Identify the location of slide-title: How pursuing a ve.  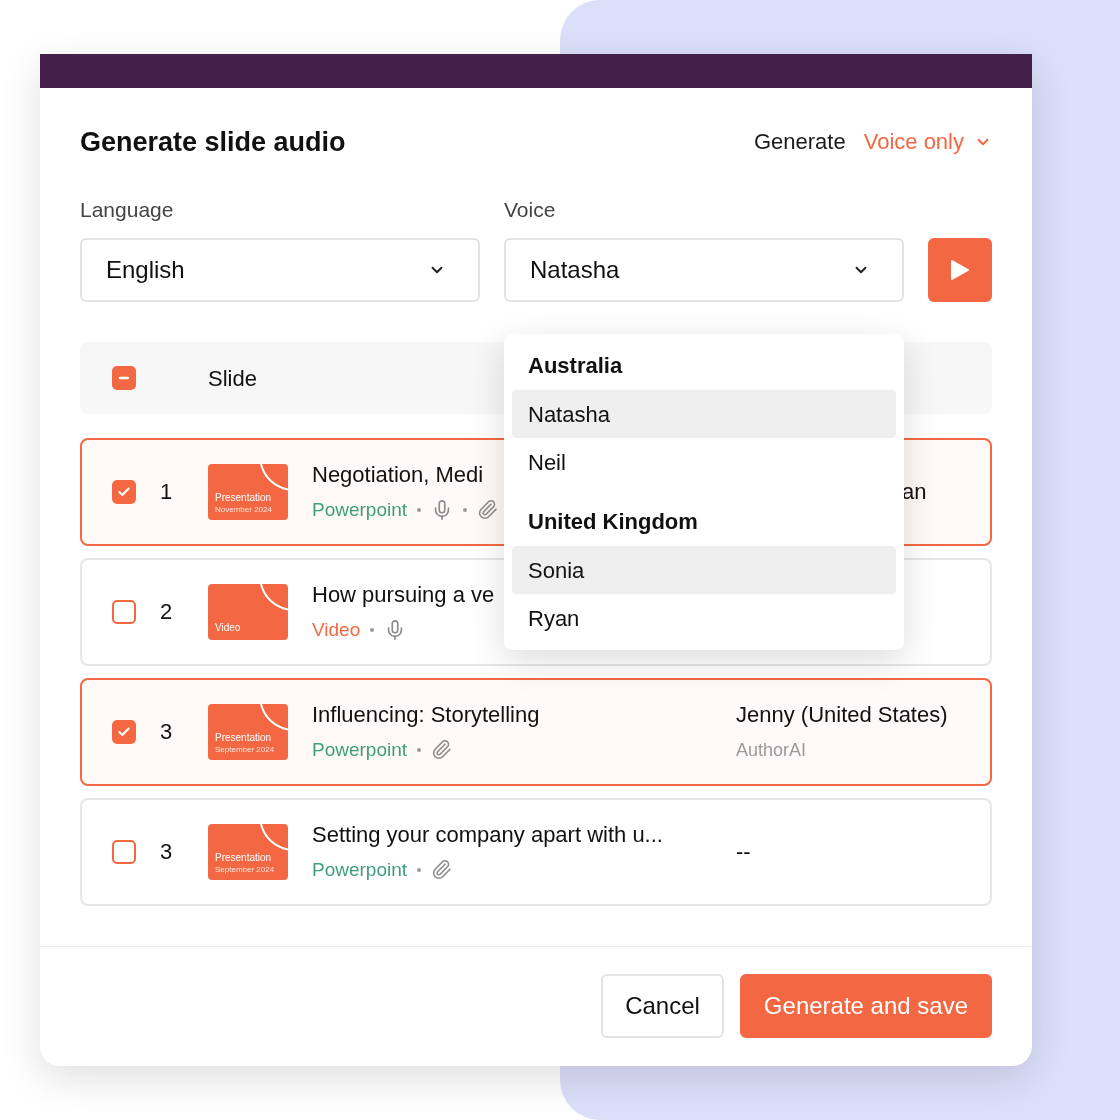
(403, 594).